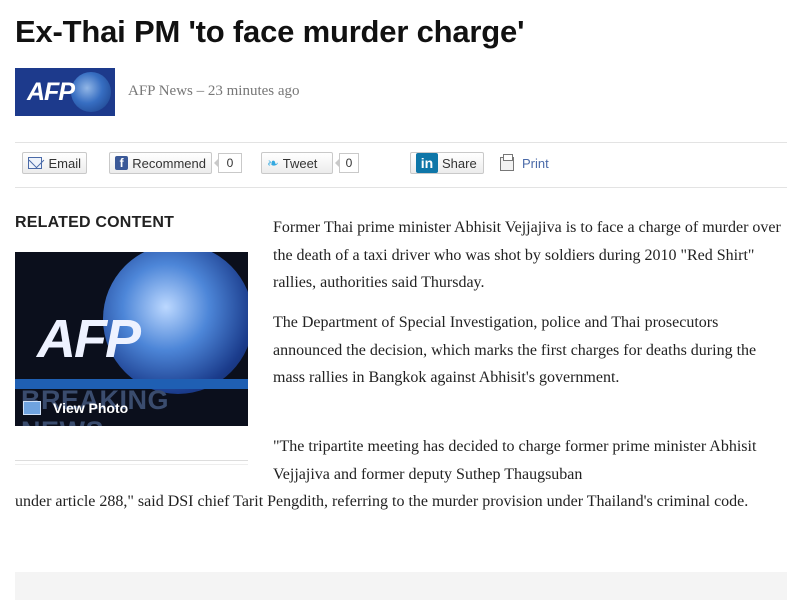 This screenshot has width=800, height=600. Describe the element at coordinates (507, 162) in the screenshot. I see `printer-icon` at that location.